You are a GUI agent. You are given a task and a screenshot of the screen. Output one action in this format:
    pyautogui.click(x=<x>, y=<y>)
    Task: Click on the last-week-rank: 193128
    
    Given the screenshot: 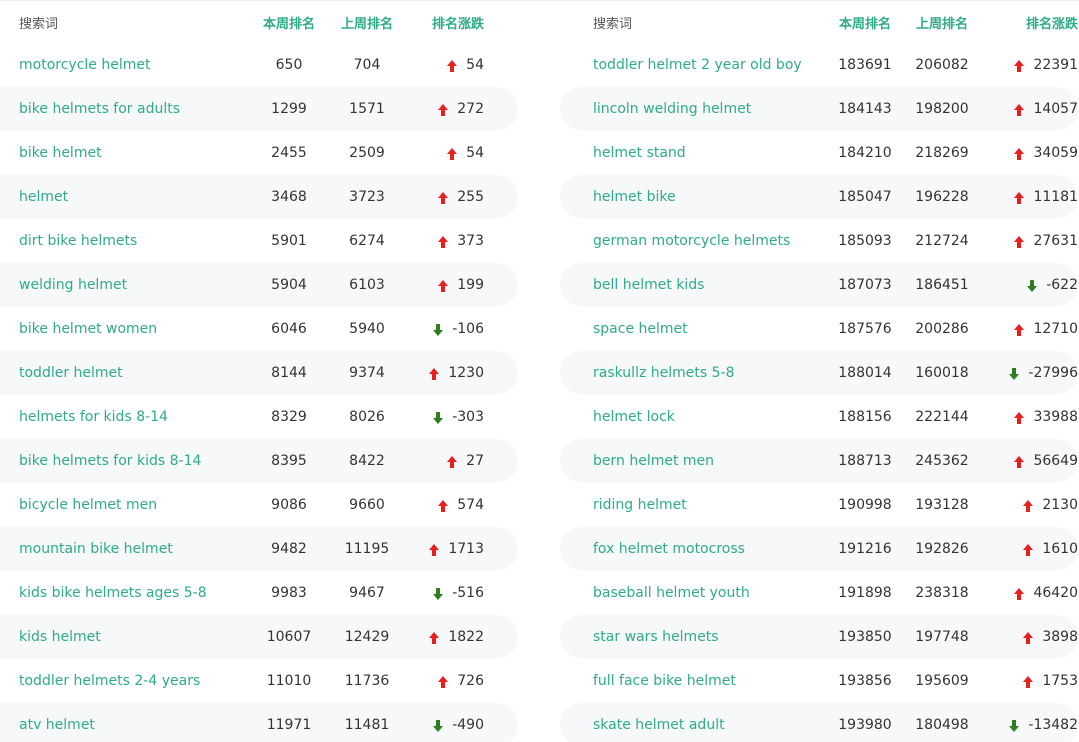 What is the action you would take?
    pyautogui.click(x=942, y=505)
    